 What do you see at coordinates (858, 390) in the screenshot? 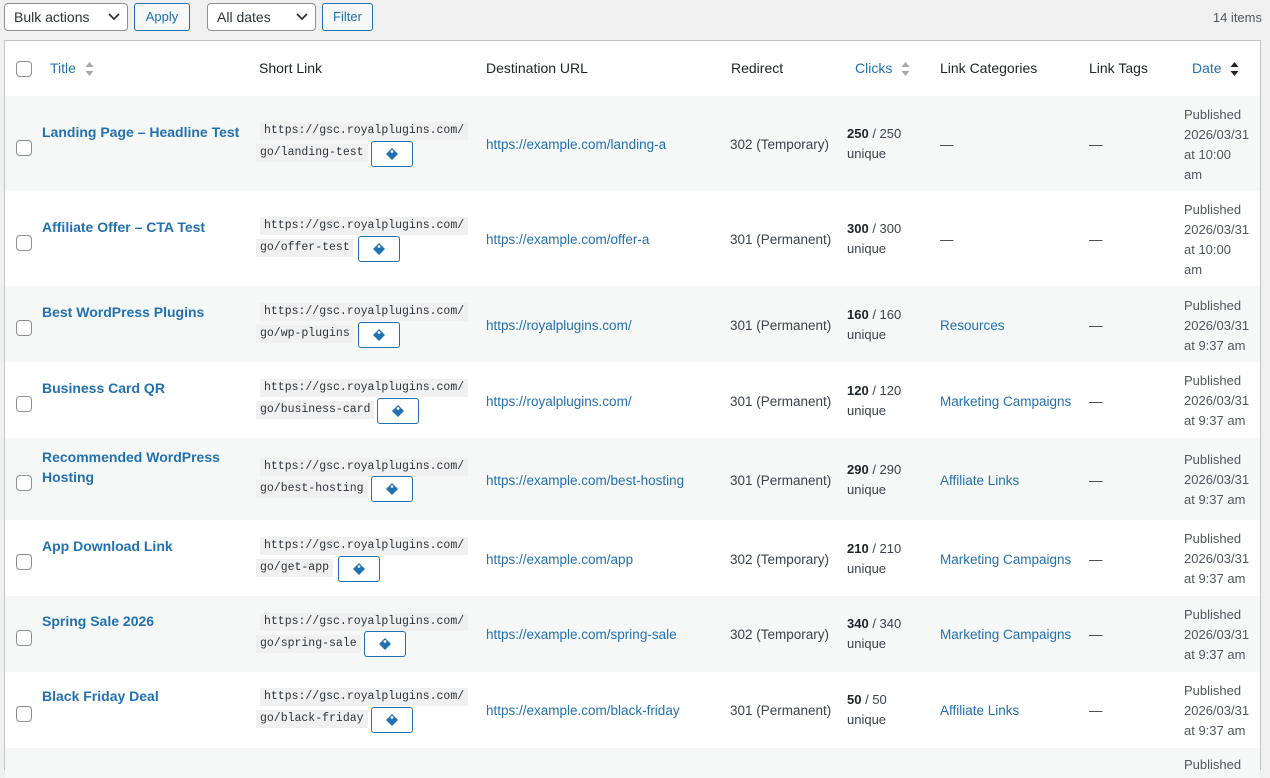
I see `clicks-total: 120` at bounding box center [858, 390].